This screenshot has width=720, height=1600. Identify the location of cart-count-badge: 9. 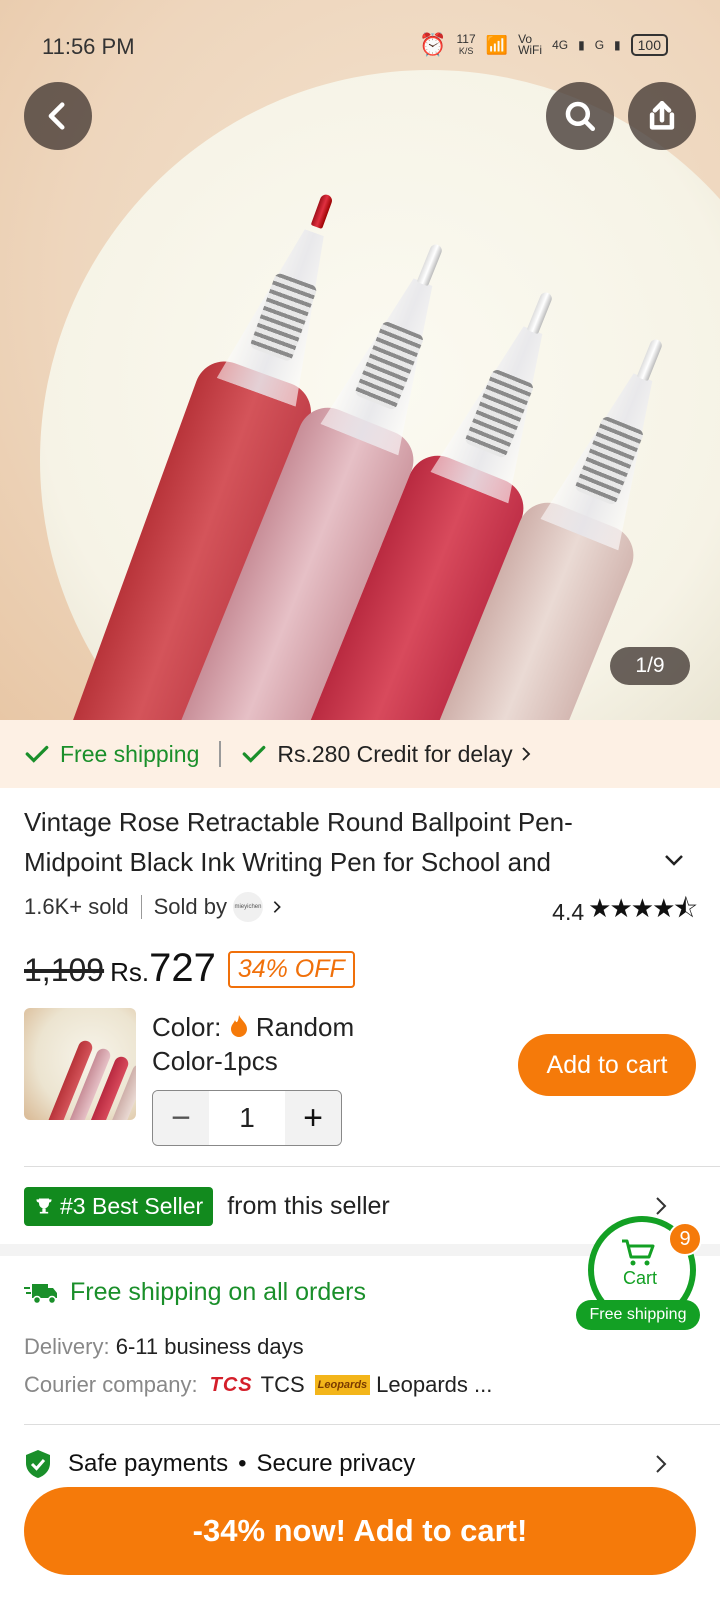
(685, 1239).